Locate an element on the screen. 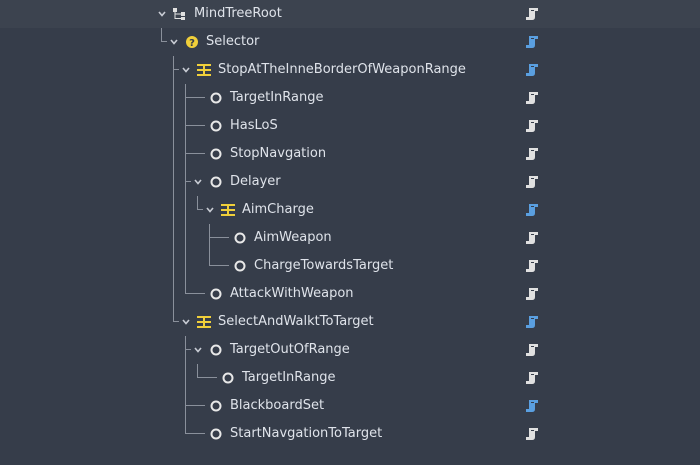 The height and width of the screenshot is (465, 700). tree-row-mindtreeroot: MindTreeRoot is located at coordinates (350, 14).